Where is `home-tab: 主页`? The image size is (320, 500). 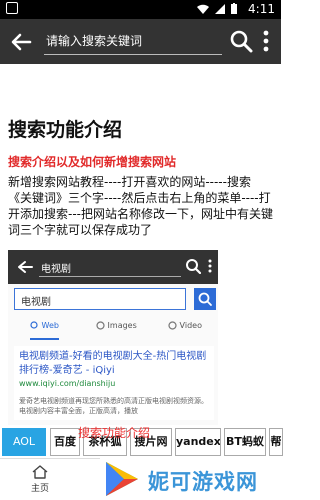
home-tab: 主页 is located at coordinates (40, 482).